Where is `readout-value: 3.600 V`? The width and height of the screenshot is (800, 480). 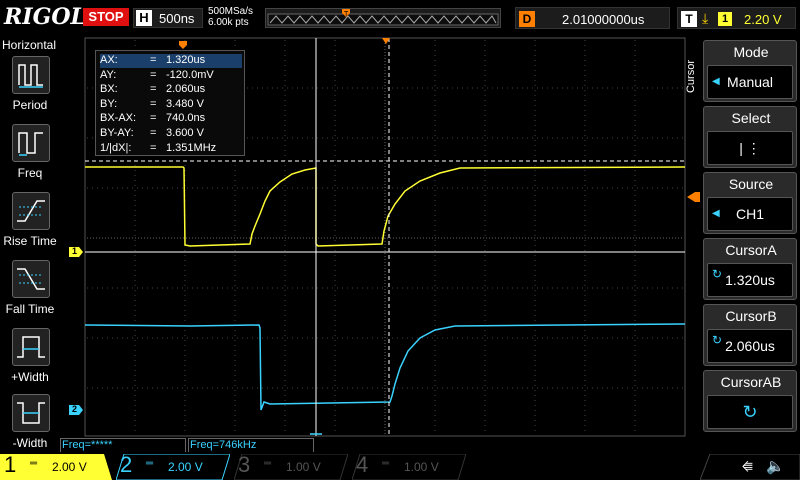 readout-value: 3.600 V is located at coordinates (185, 133).